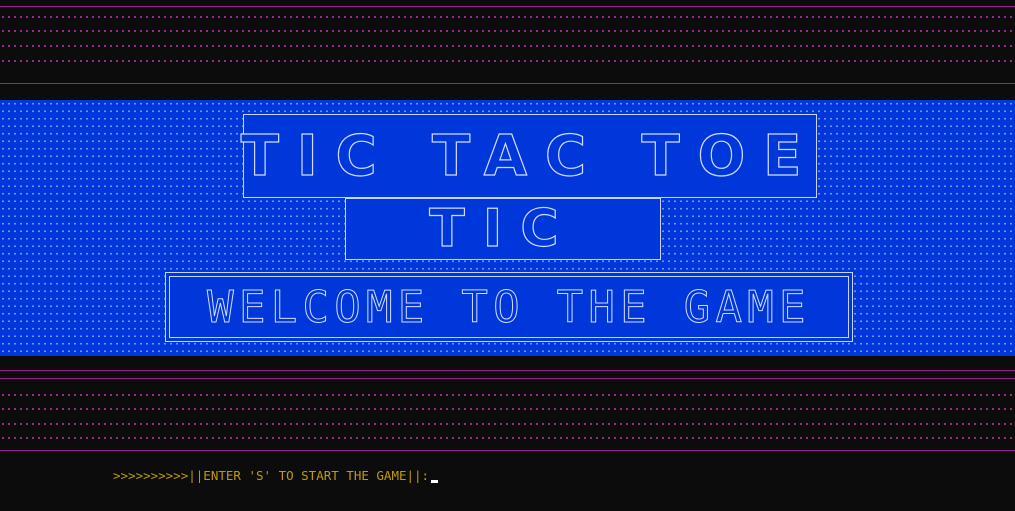 The height and width of the screenshot is (511, 1015). I want to click on title-art-line2: TIC, so click(503, 228).